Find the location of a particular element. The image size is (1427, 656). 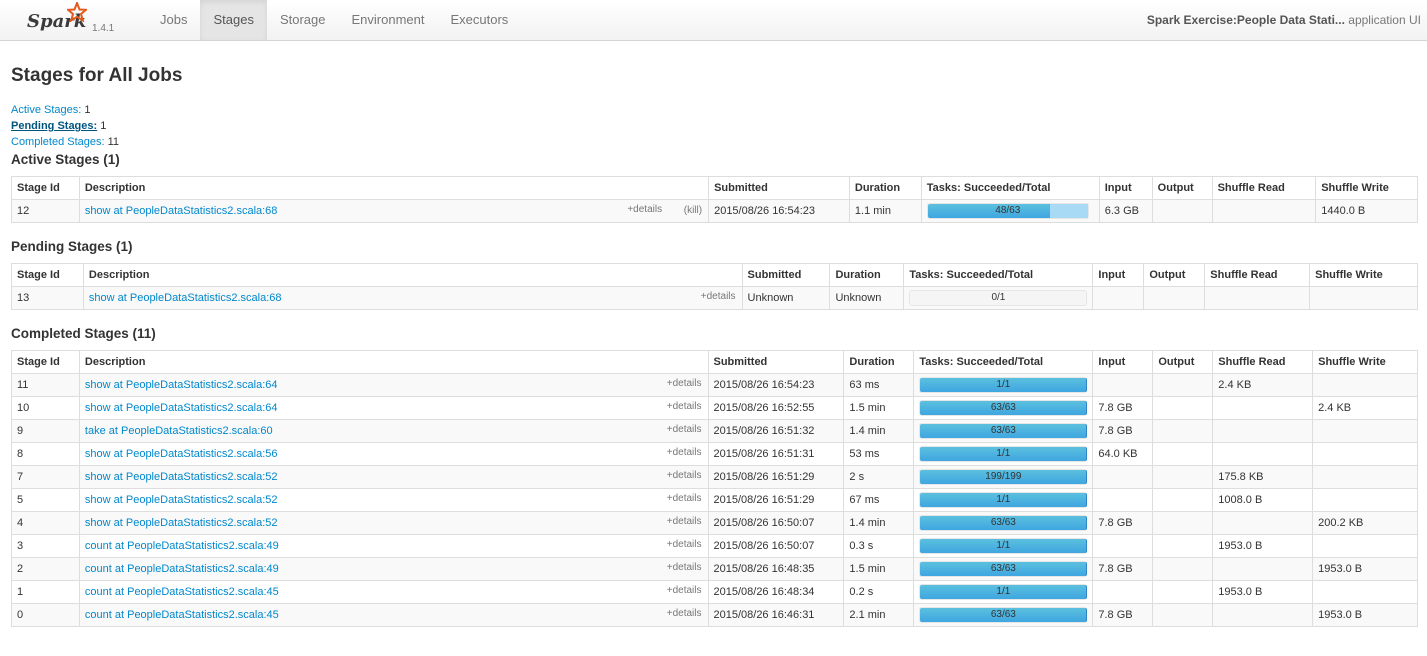

cell-shuffle-read: 1008.0 B is located at coordinates (1262, 500).